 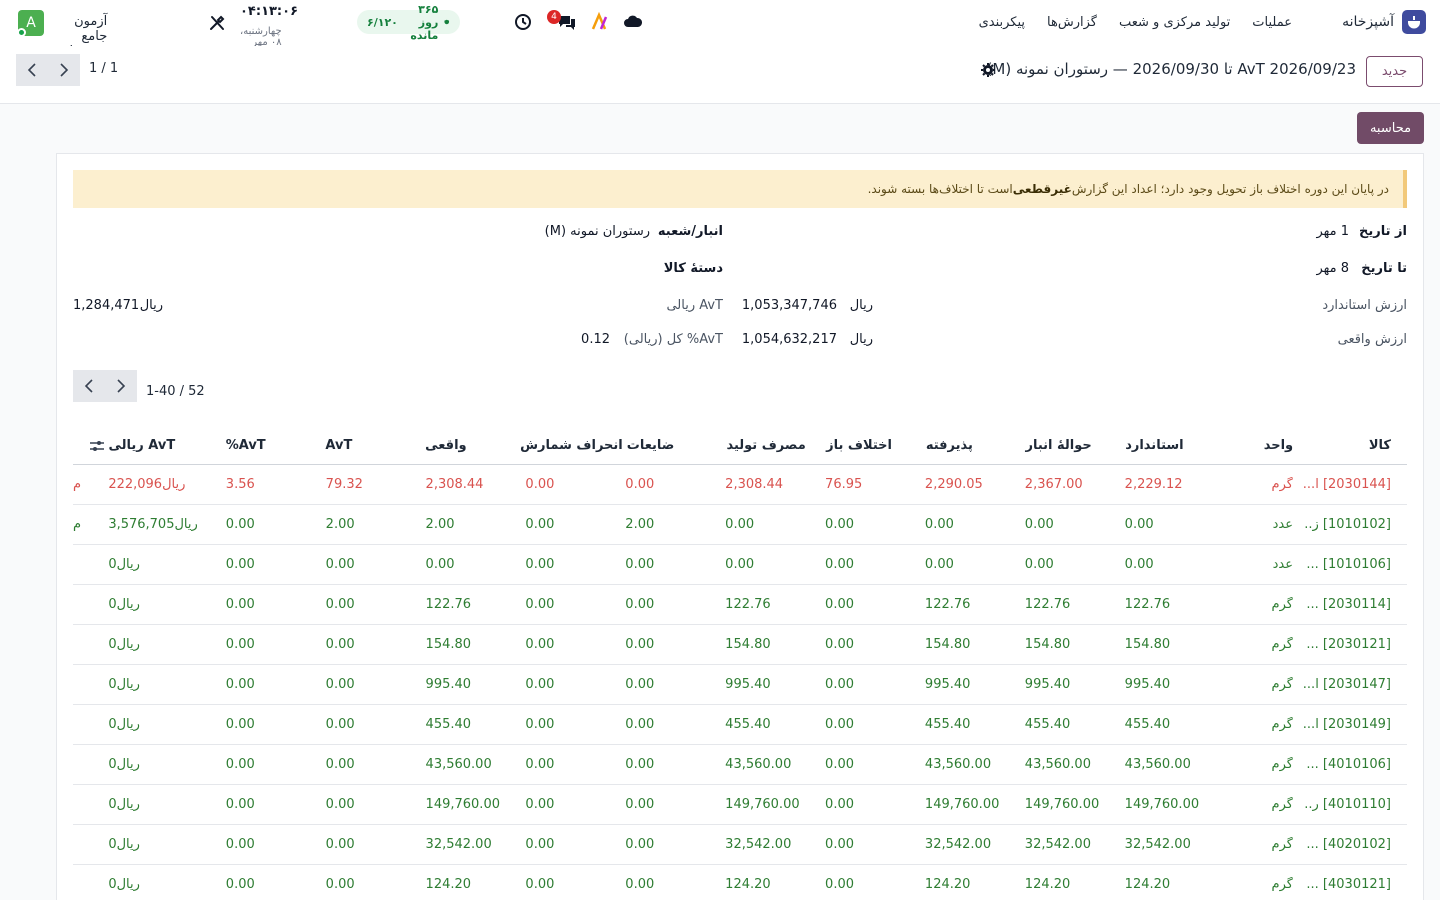 What do you see at coordinates (844, 484) in the screenshot?
I see `cell-open-diff: 76.95` at bounding box center [844, 484].